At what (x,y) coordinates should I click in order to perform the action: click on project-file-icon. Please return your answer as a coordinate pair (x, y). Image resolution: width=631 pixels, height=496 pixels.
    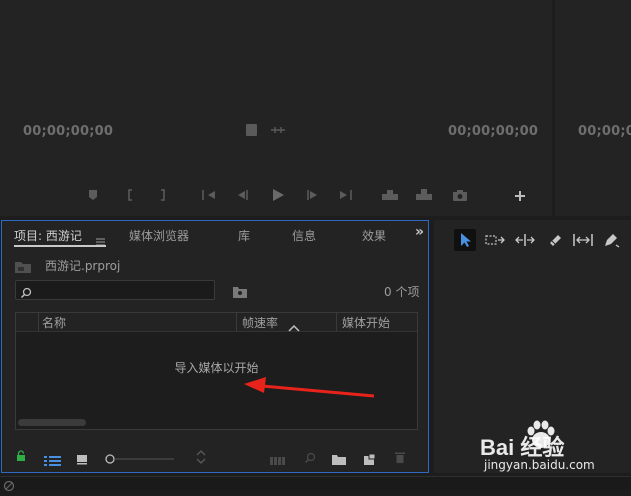
    Looking at the image, I should click on (23, 268).